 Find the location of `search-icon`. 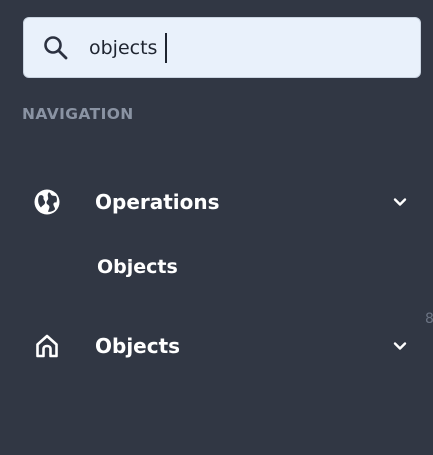

search-icon is located at coordinates (56, 48).